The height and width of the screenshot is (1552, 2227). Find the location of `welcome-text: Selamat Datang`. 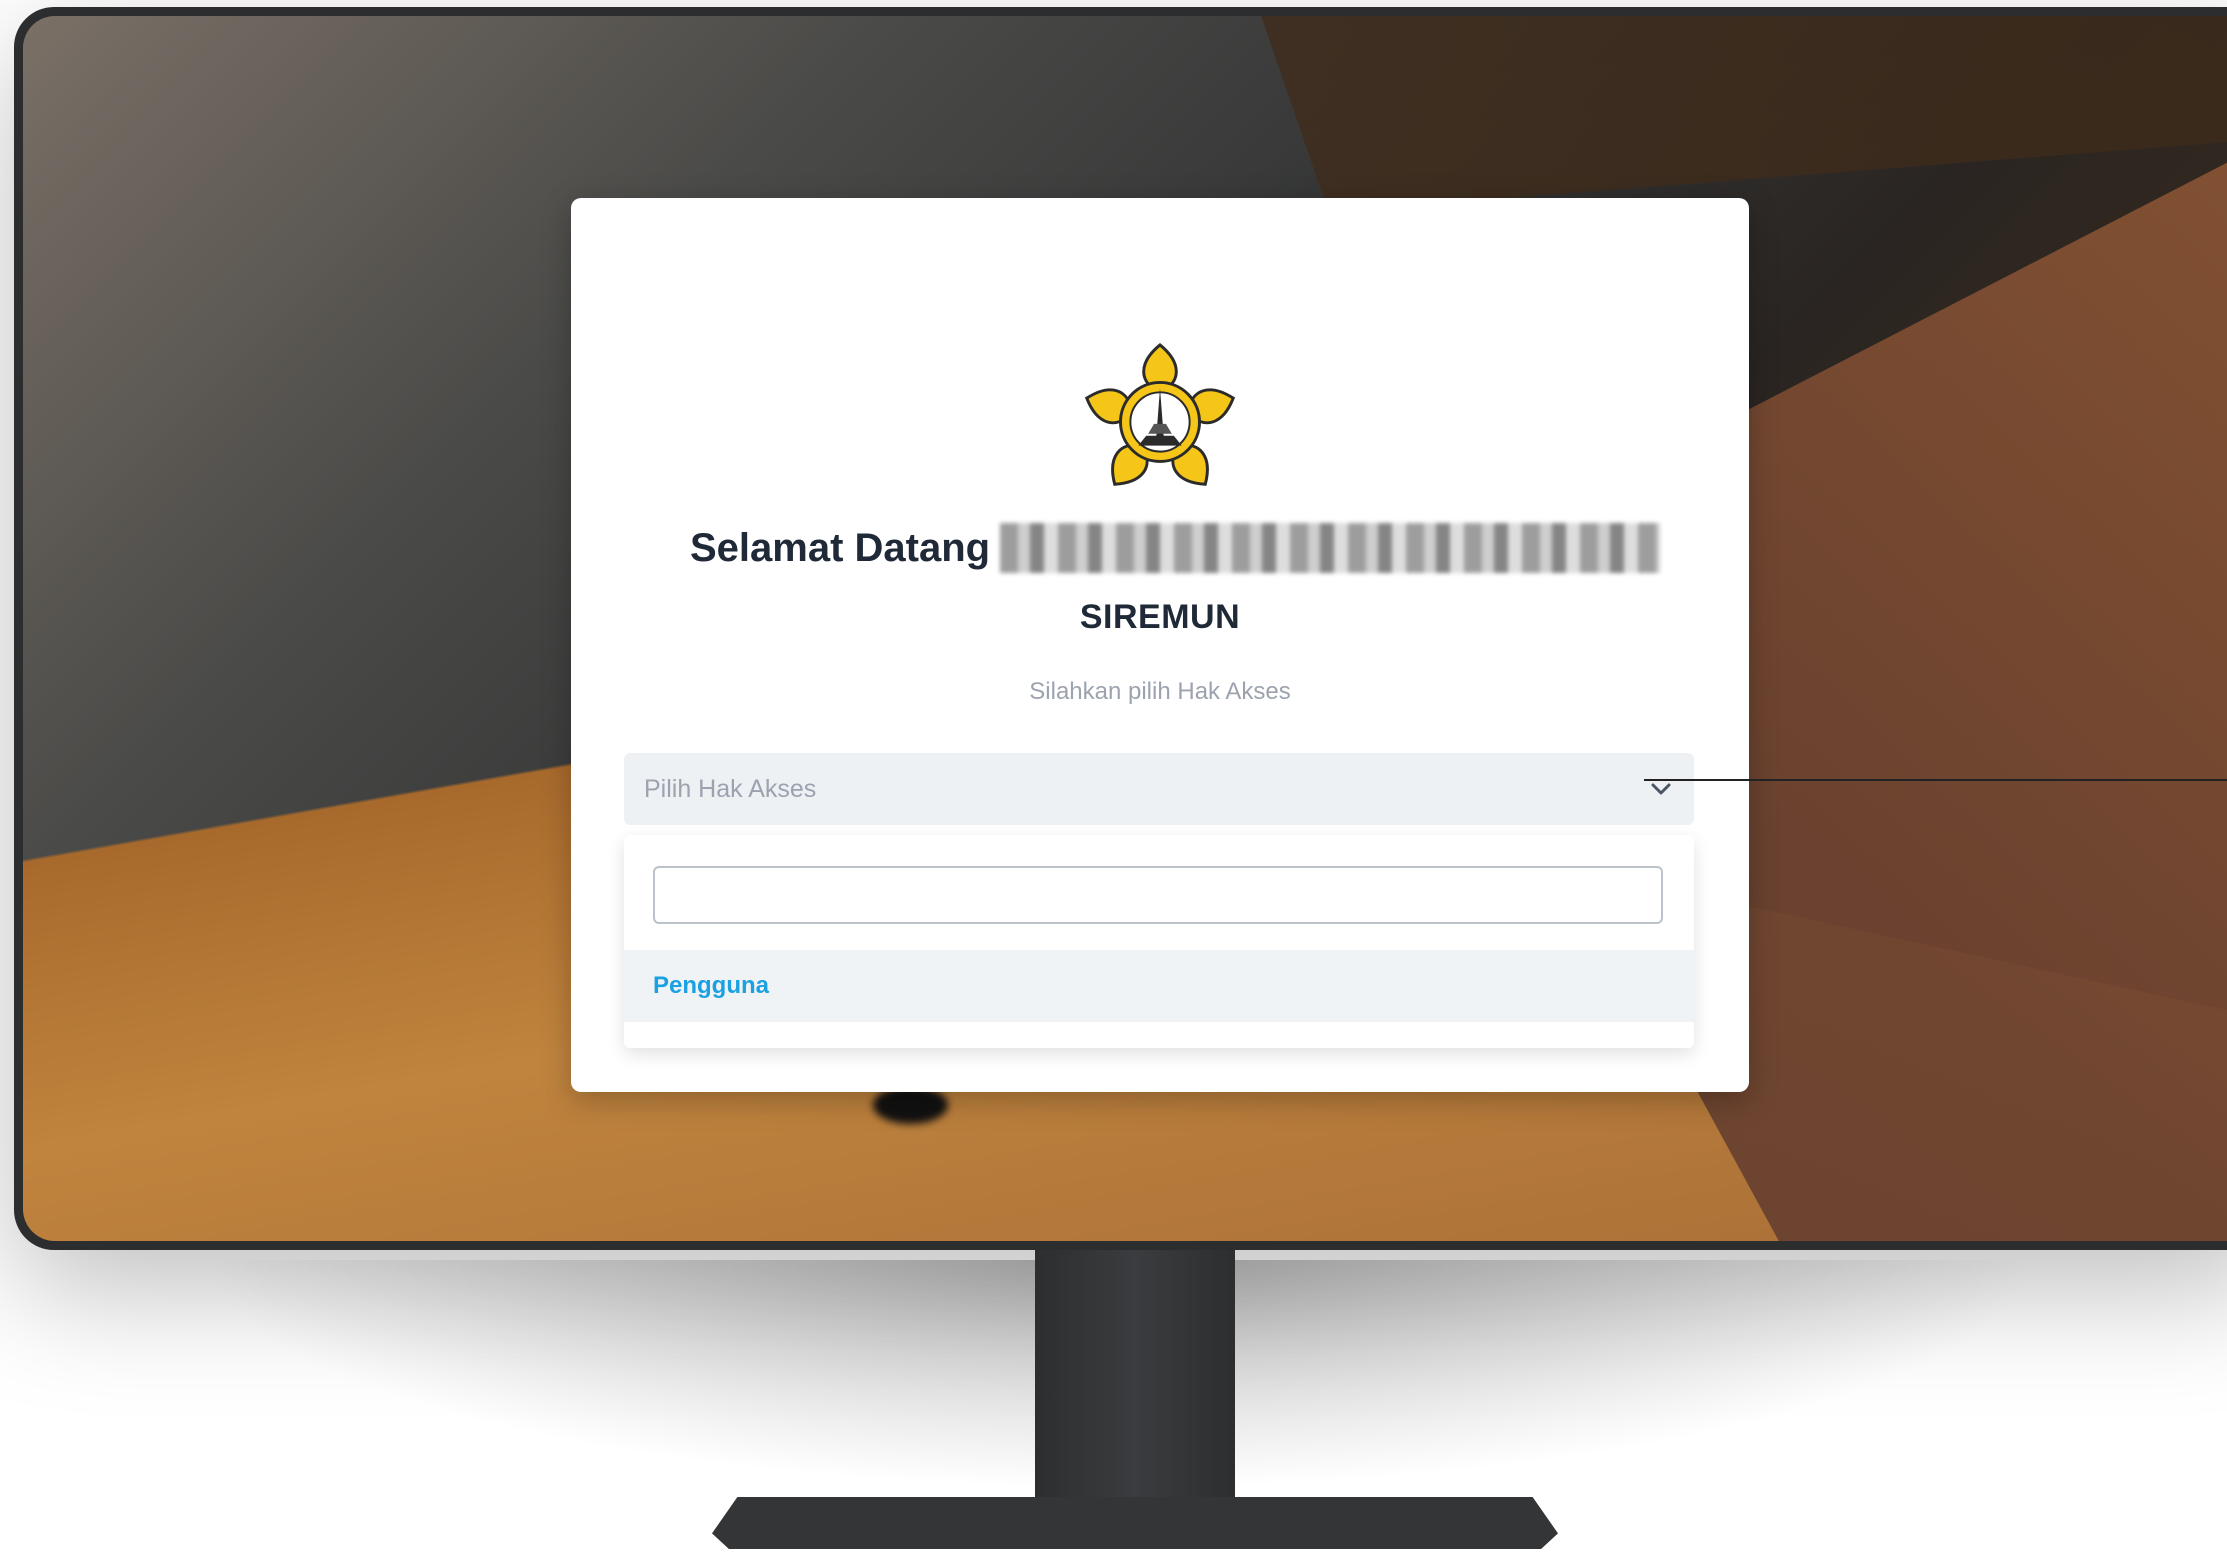

welcome-text: Selamat Datang is located at coordinates (840, 547).